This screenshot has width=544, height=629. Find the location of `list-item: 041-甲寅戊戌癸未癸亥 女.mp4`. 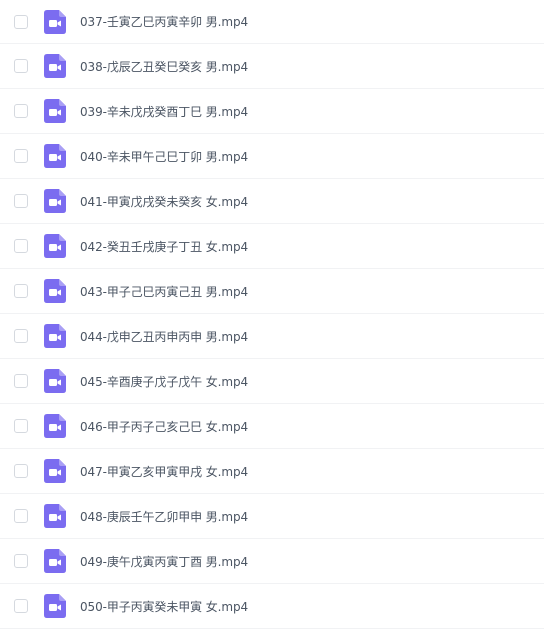

list-item: 041-甲寅戊戌癸未癸亥 女.mp4 is located at coordinates (272, 201).